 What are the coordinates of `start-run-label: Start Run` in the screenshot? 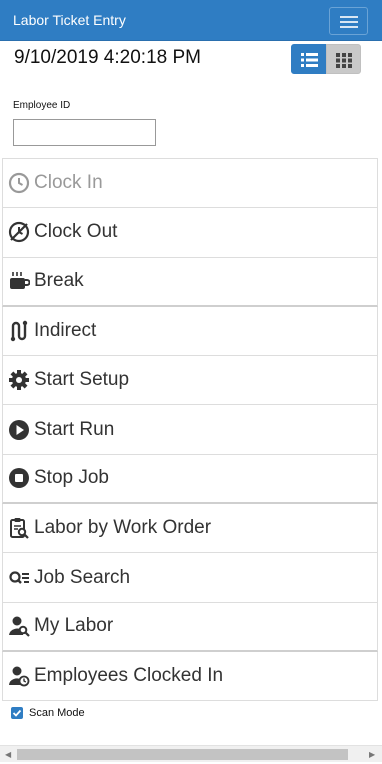 It's located at (74, 429).